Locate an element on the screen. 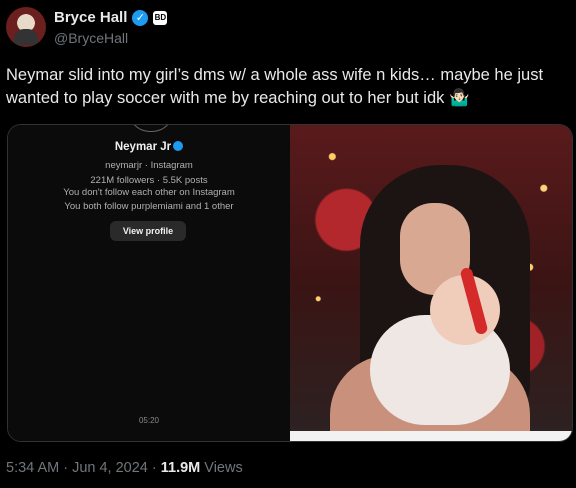  author-name: Bryce Hall is located at coordinates (90, 17).